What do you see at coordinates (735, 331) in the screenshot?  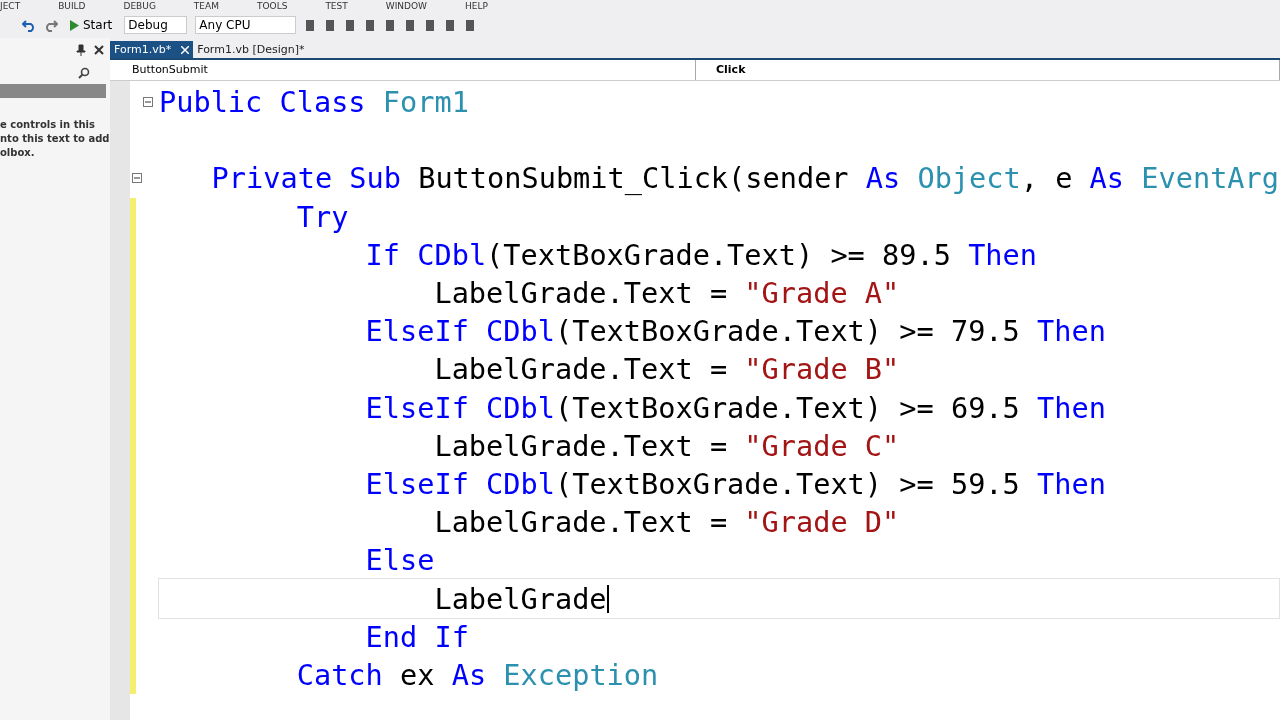 I see `code-line: ElseIf CDbl(TextBoxGrade.Text) >= 79.5 Then` at bounding box center [735, 331].